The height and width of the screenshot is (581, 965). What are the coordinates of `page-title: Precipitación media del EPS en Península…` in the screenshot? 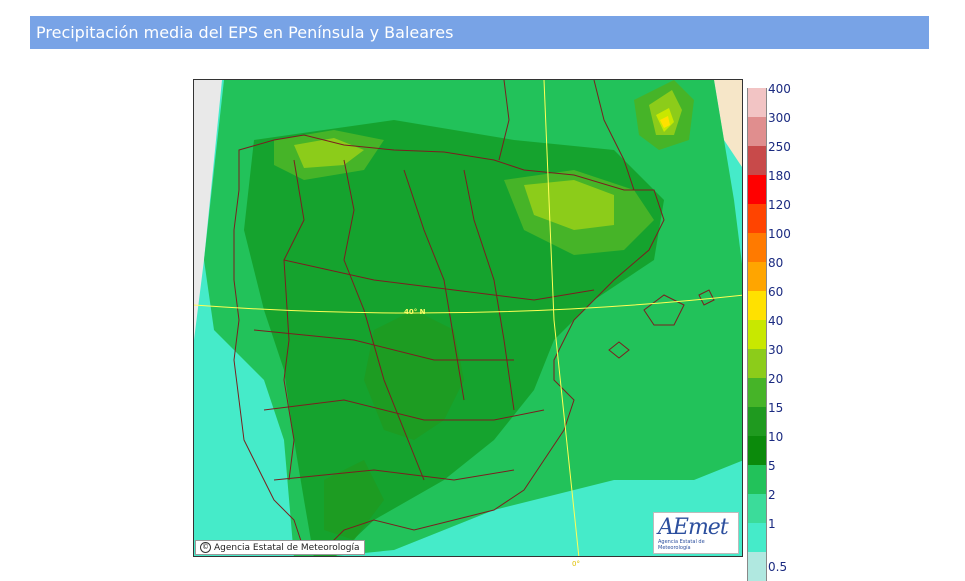 It's located at (245, 32).